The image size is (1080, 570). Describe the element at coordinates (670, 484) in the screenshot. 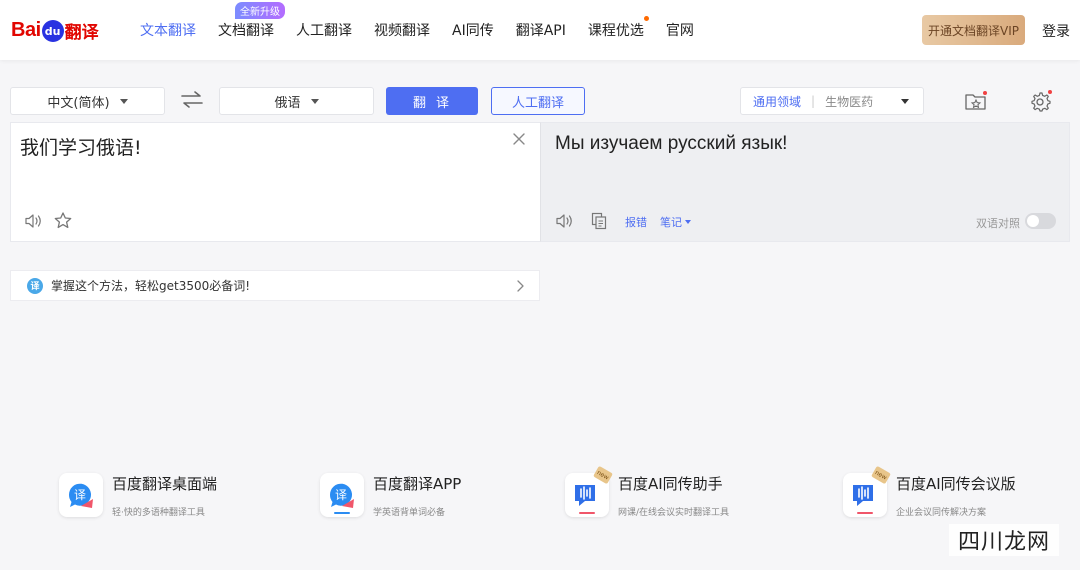

I see `product-title: 百度AI同传助手` at that location.